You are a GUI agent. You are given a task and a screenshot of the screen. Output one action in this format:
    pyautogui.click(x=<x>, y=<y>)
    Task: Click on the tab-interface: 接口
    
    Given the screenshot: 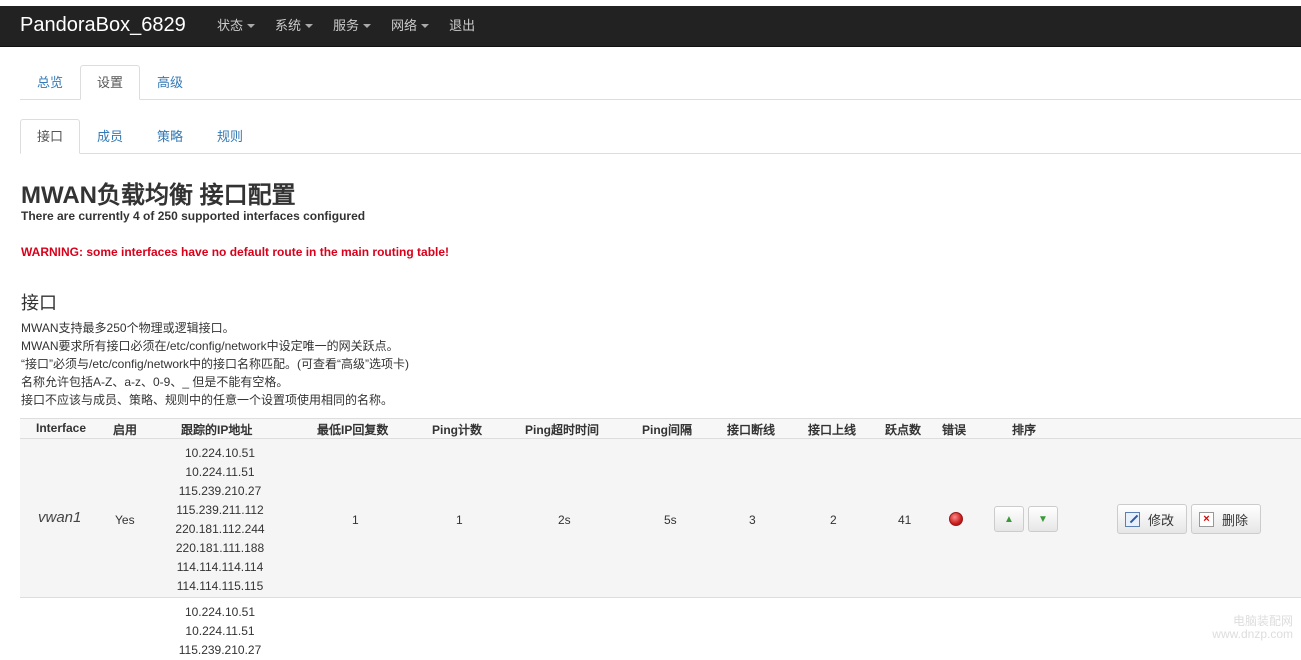 What is the action you would take?
    pyautogui.click(x=50, y=136)
    